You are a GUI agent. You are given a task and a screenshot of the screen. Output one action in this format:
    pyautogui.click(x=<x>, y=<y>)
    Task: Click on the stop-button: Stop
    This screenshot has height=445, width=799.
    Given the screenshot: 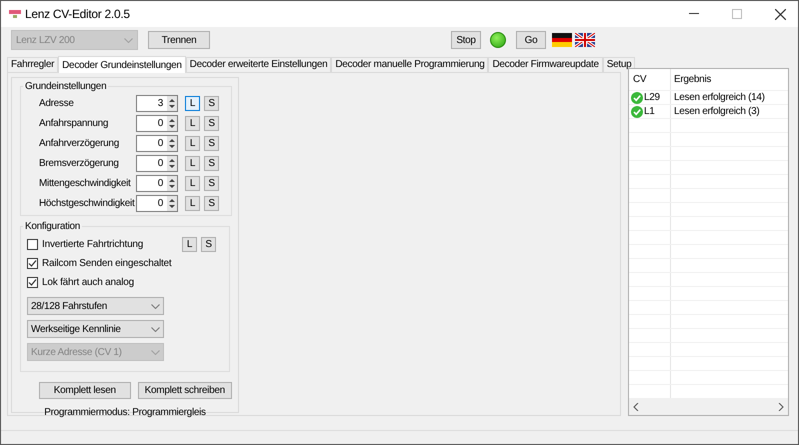 What is the action you would take?
    pyautogui.click(x=466, y=40)
    